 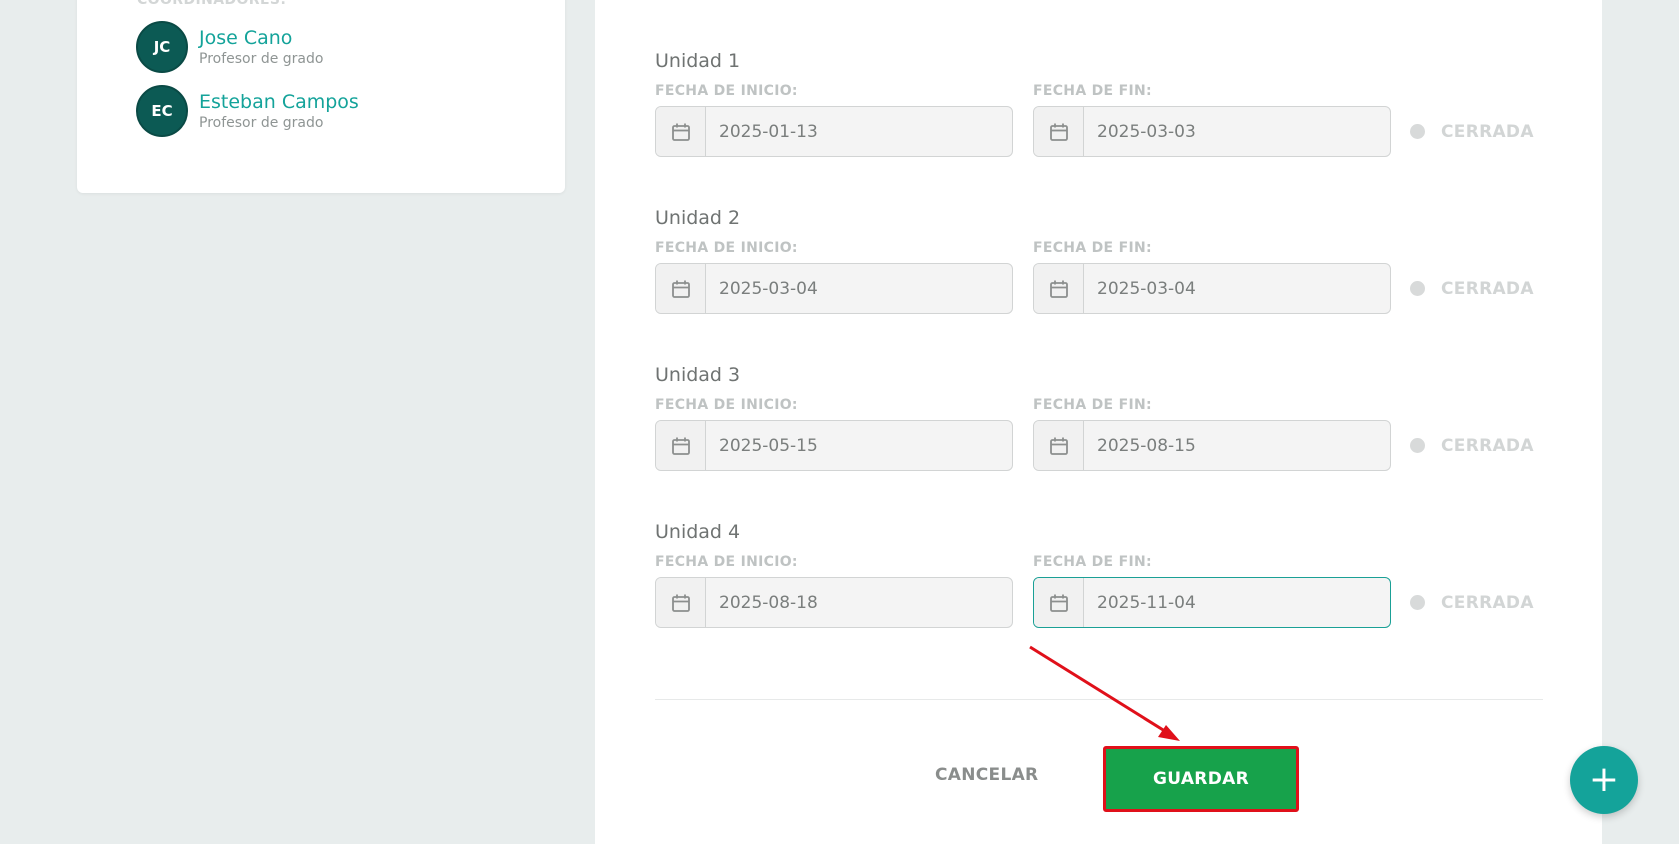 What do you see at coordinates (1201, 779) in the screenshot?
I see `save-button: GUARDAR` at bounding box center [1201, 779].